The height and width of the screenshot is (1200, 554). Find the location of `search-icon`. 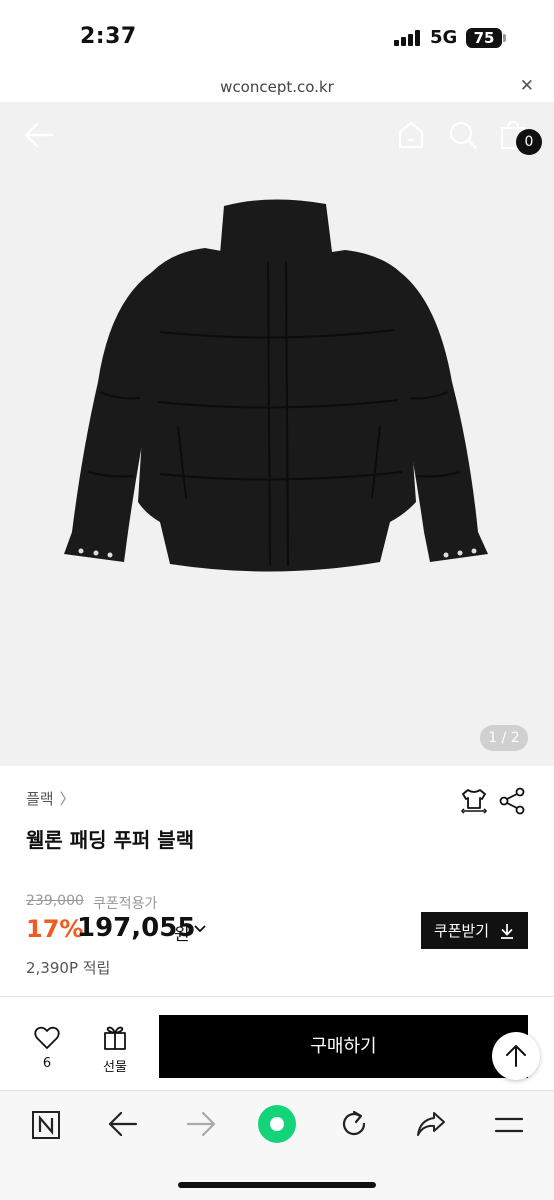

search-icon is located at coordinates (463, 135).